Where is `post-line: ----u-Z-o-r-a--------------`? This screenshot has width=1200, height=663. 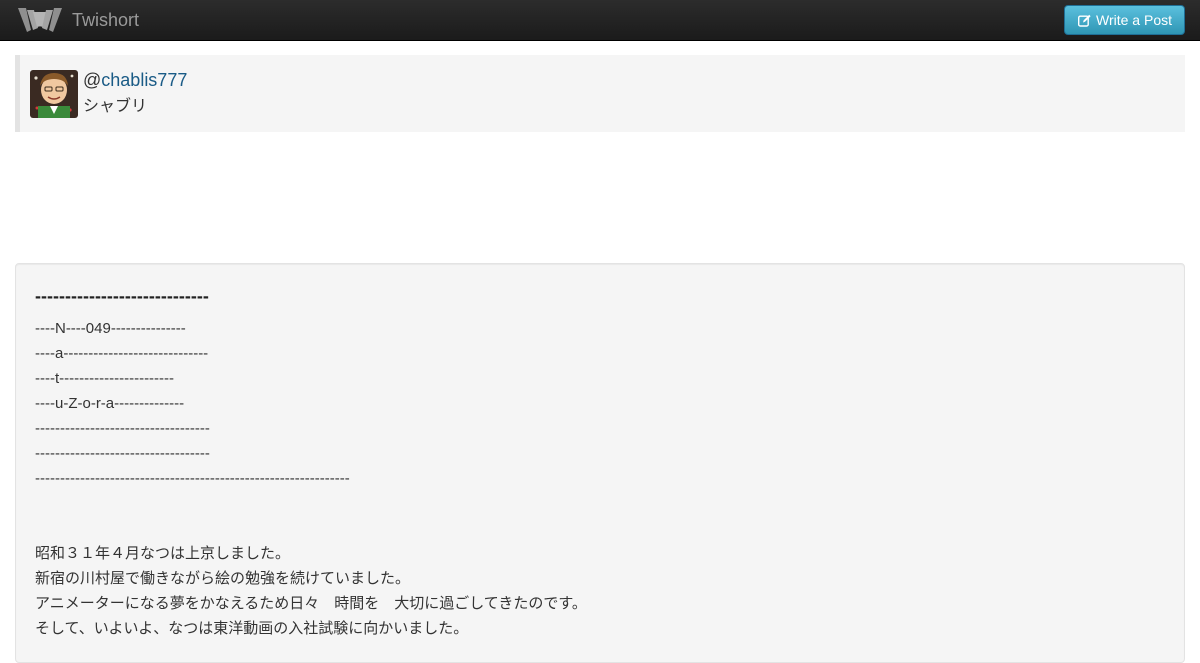
post-line: ----u-Z-o-r-a-------------- is located at coordinates (110, 403).